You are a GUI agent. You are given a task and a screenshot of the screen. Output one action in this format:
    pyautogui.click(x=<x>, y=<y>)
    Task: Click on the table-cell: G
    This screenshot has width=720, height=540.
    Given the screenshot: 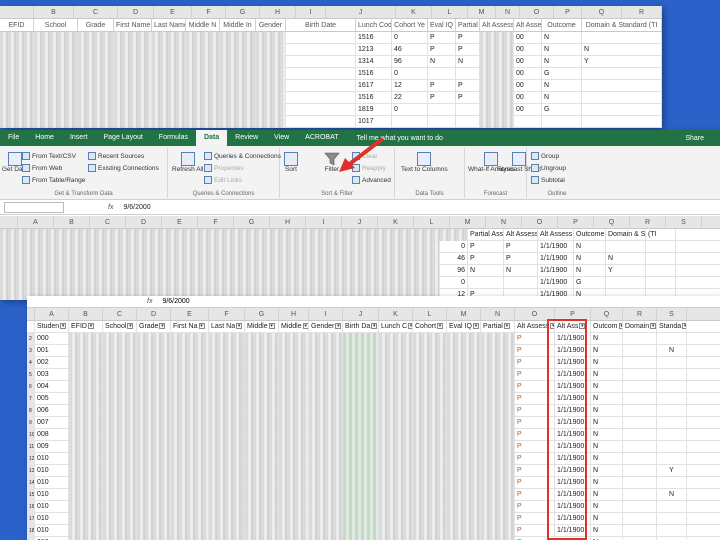 What is the action you would take?
    pyautogui.click(x=562, y=110)
    